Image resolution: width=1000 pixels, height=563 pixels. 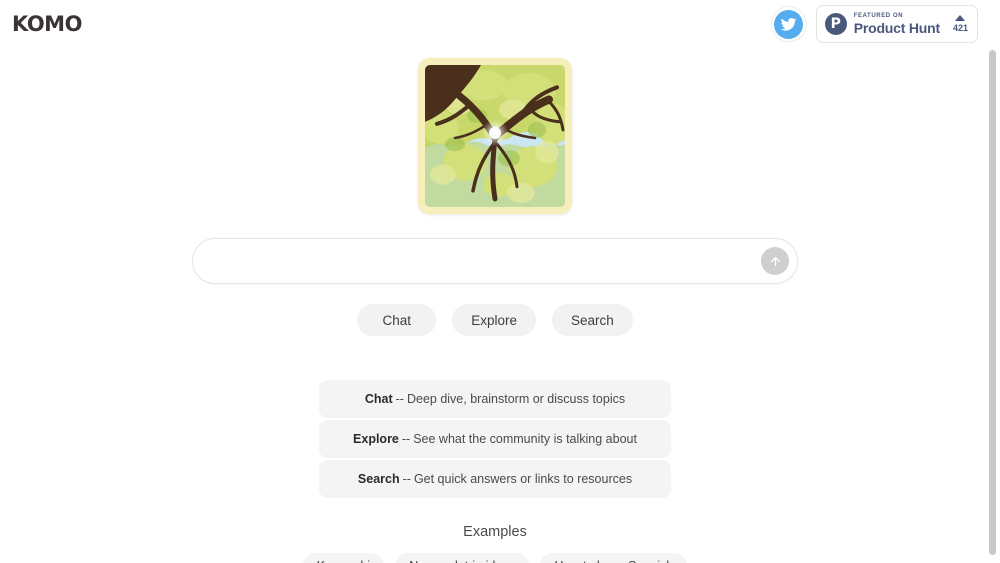 What do you see at coordinates (378, 399) in the screenshot?
I see `mode-description-name: Chat` at bounding box center [378, 399].